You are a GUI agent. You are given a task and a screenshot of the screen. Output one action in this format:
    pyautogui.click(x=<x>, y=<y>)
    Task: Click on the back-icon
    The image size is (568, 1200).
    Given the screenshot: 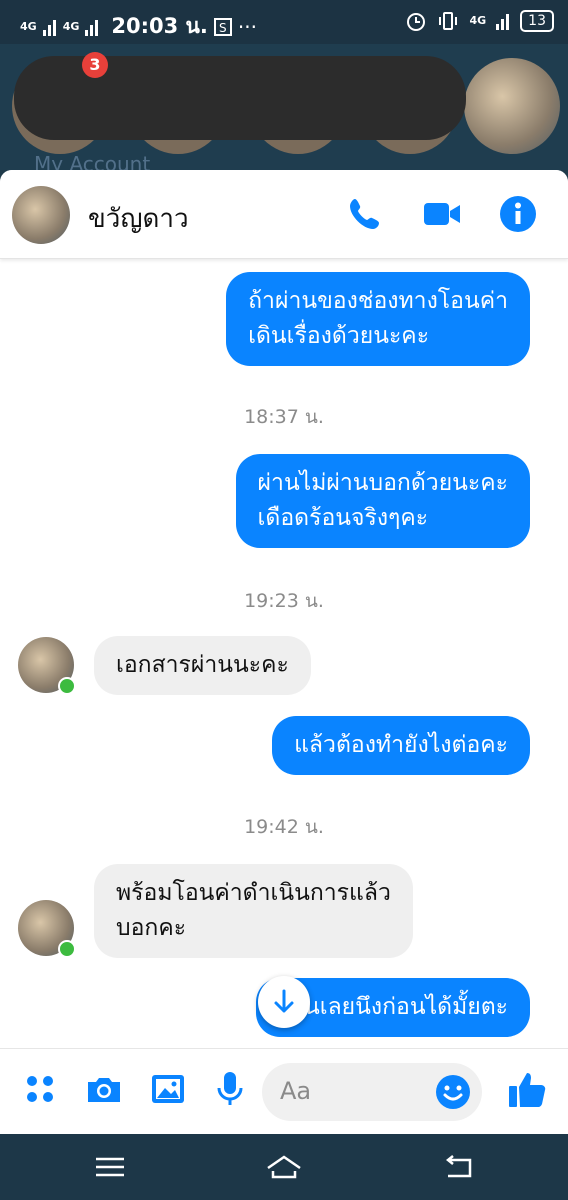 What is the action you would take?
    pyautogui.click(x=458, y=1167)
    